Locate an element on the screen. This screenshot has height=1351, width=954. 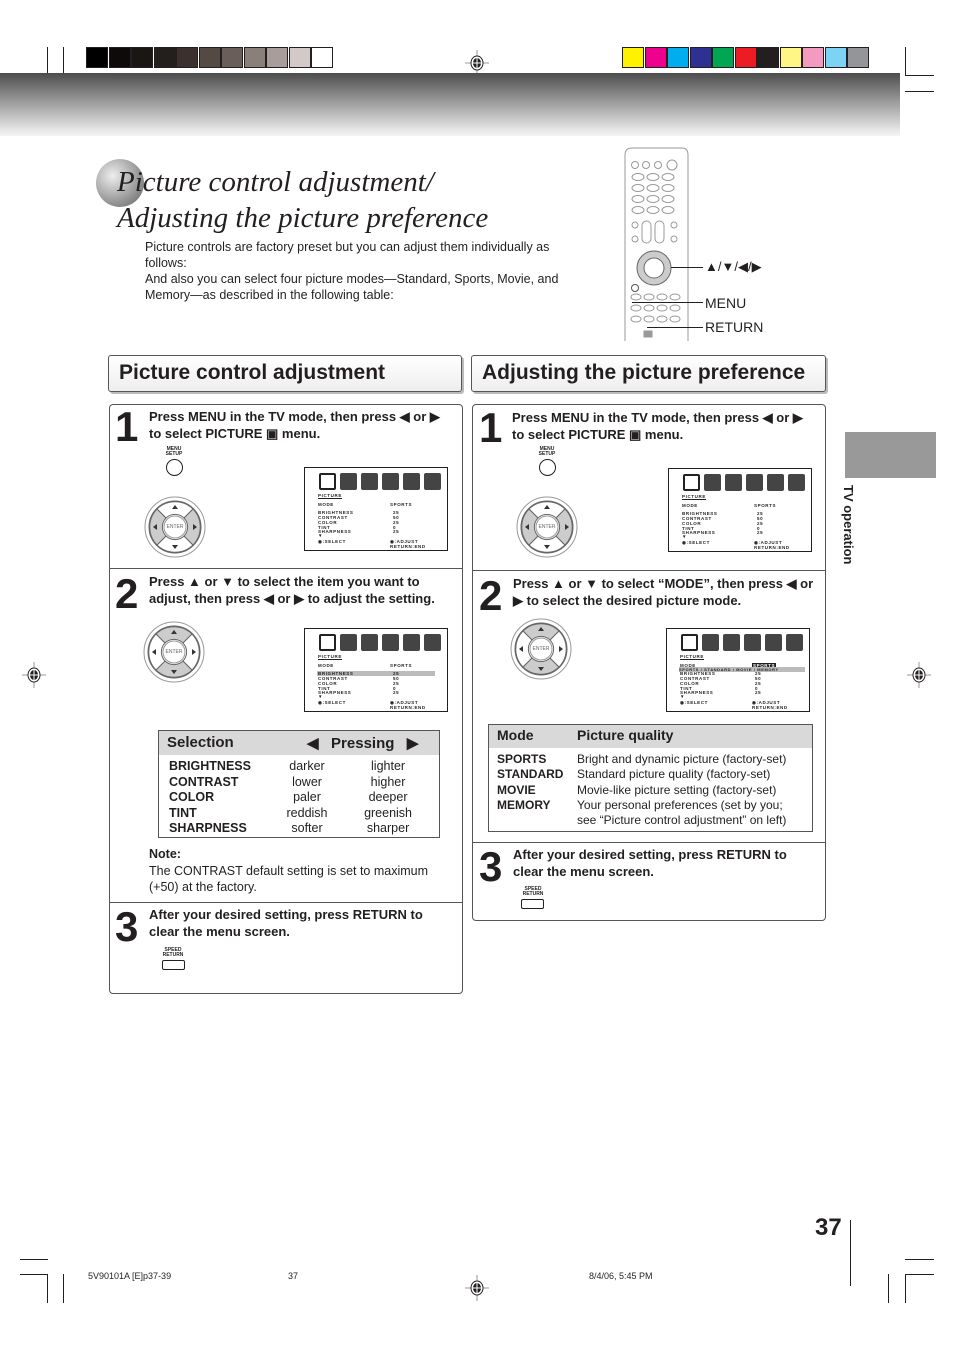
table-row: TINT reddish greenish is located at coordinates (299, 814).